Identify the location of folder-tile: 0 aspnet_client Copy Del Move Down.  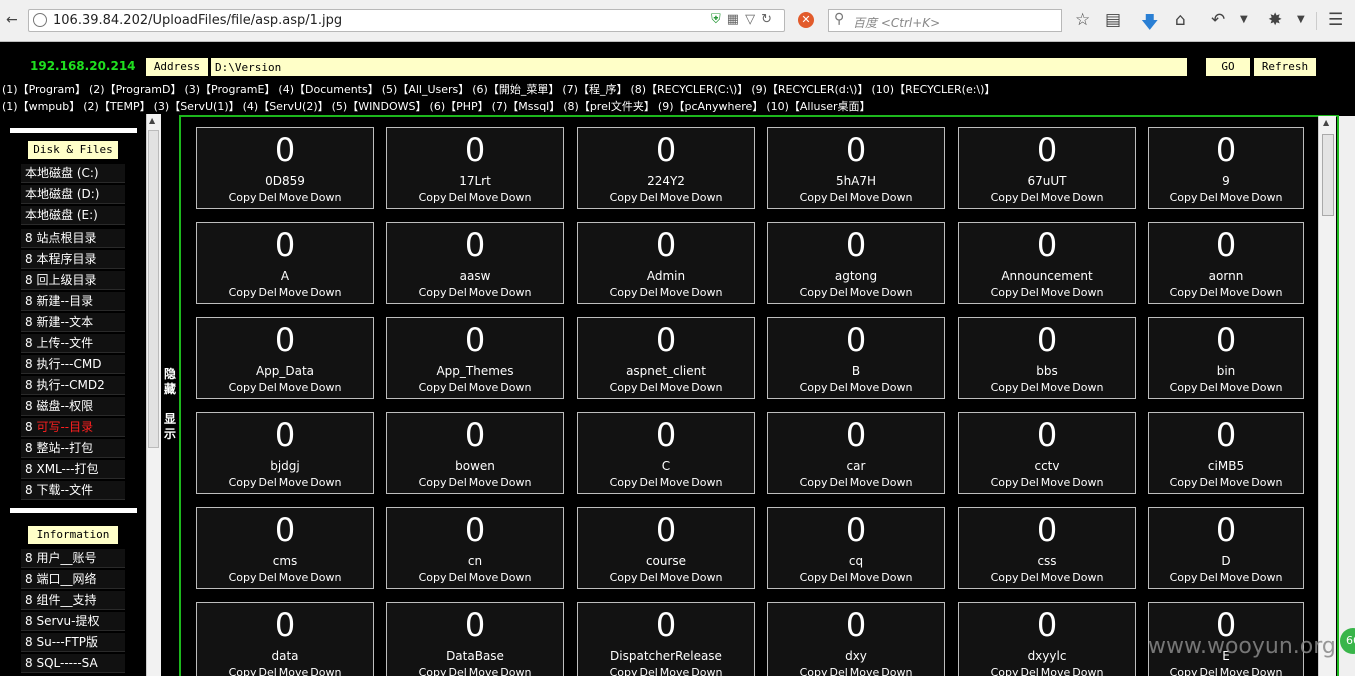
(666, 358).